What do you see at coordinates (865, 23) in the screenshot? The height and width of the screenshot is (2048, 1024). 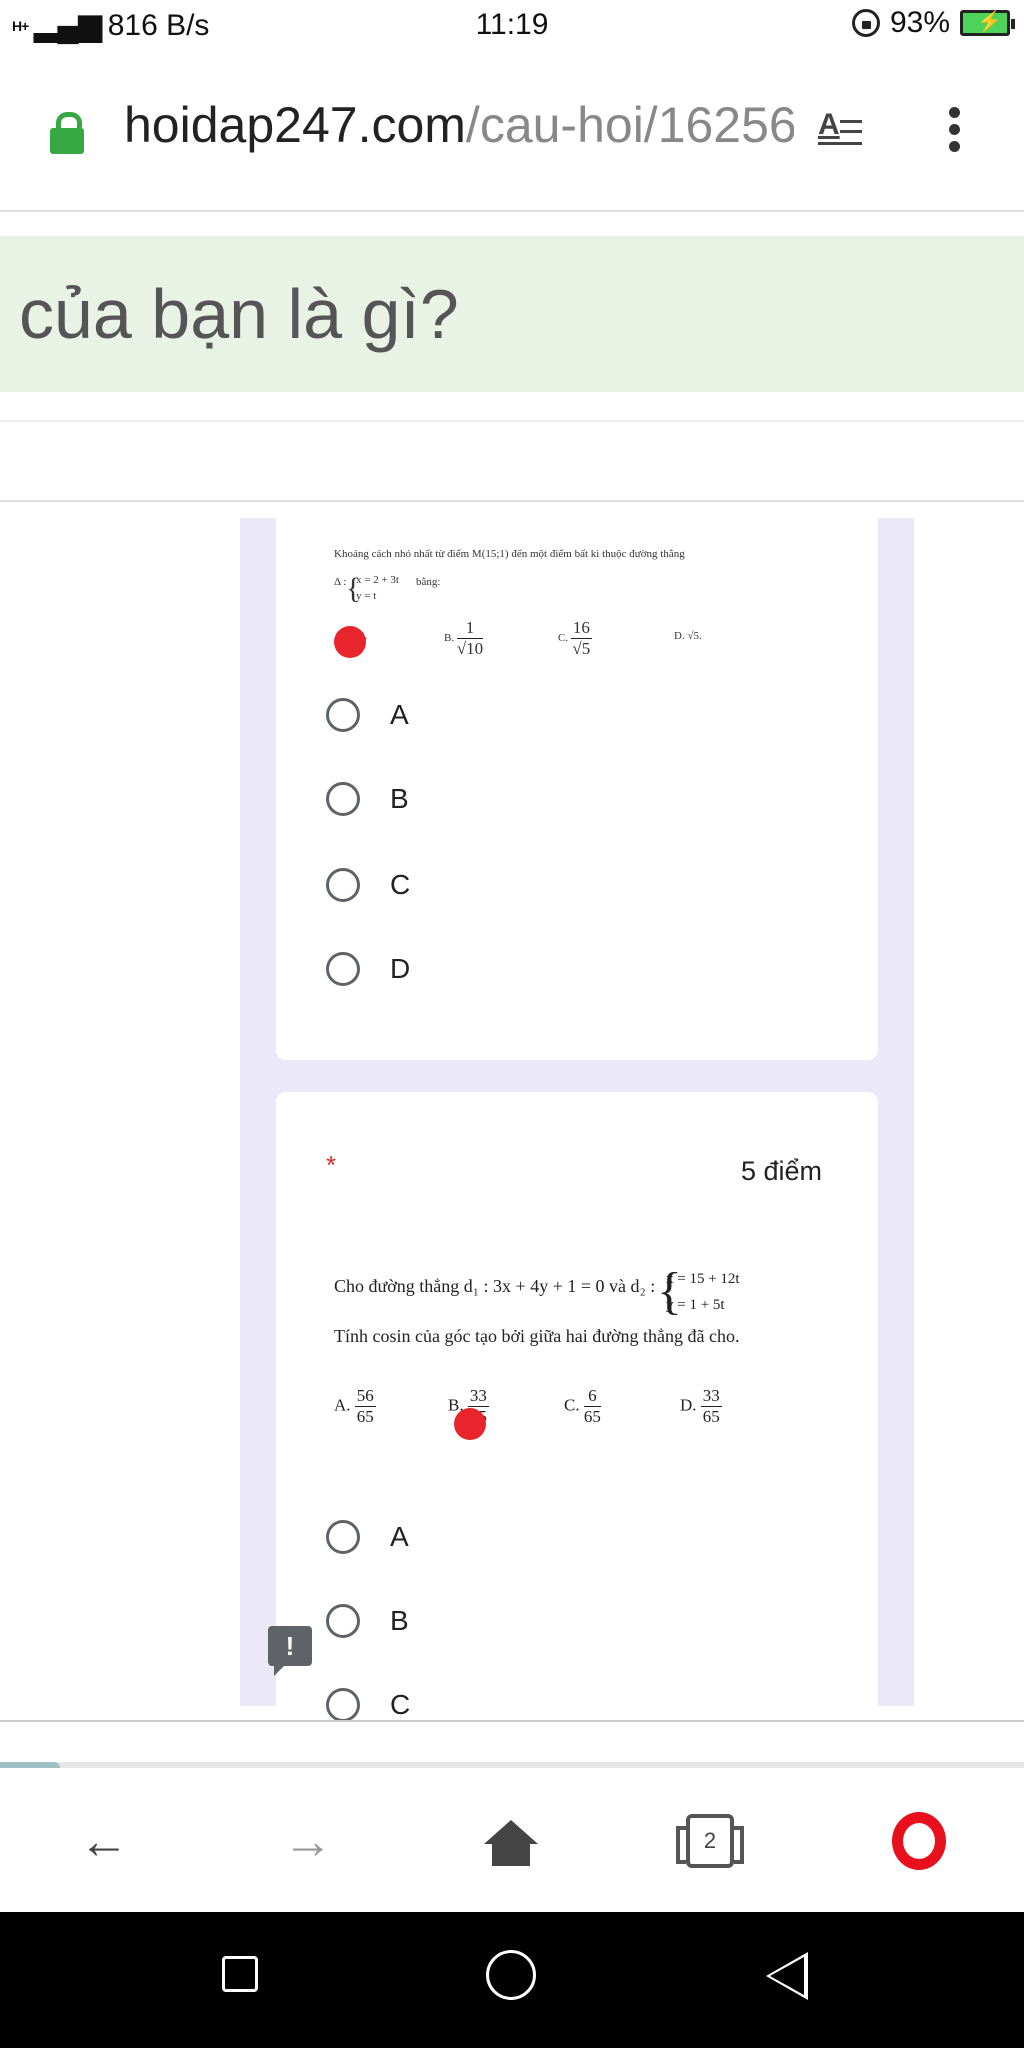 I see `rotation-lock-icon` at bounding box center [865, 23].